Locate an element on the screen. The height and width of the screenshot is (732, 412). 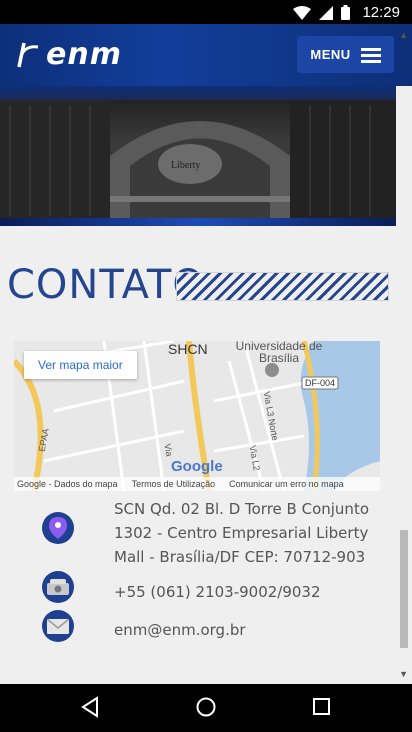
map-label-shcn: SHCN is located at coordinates (188, 349).